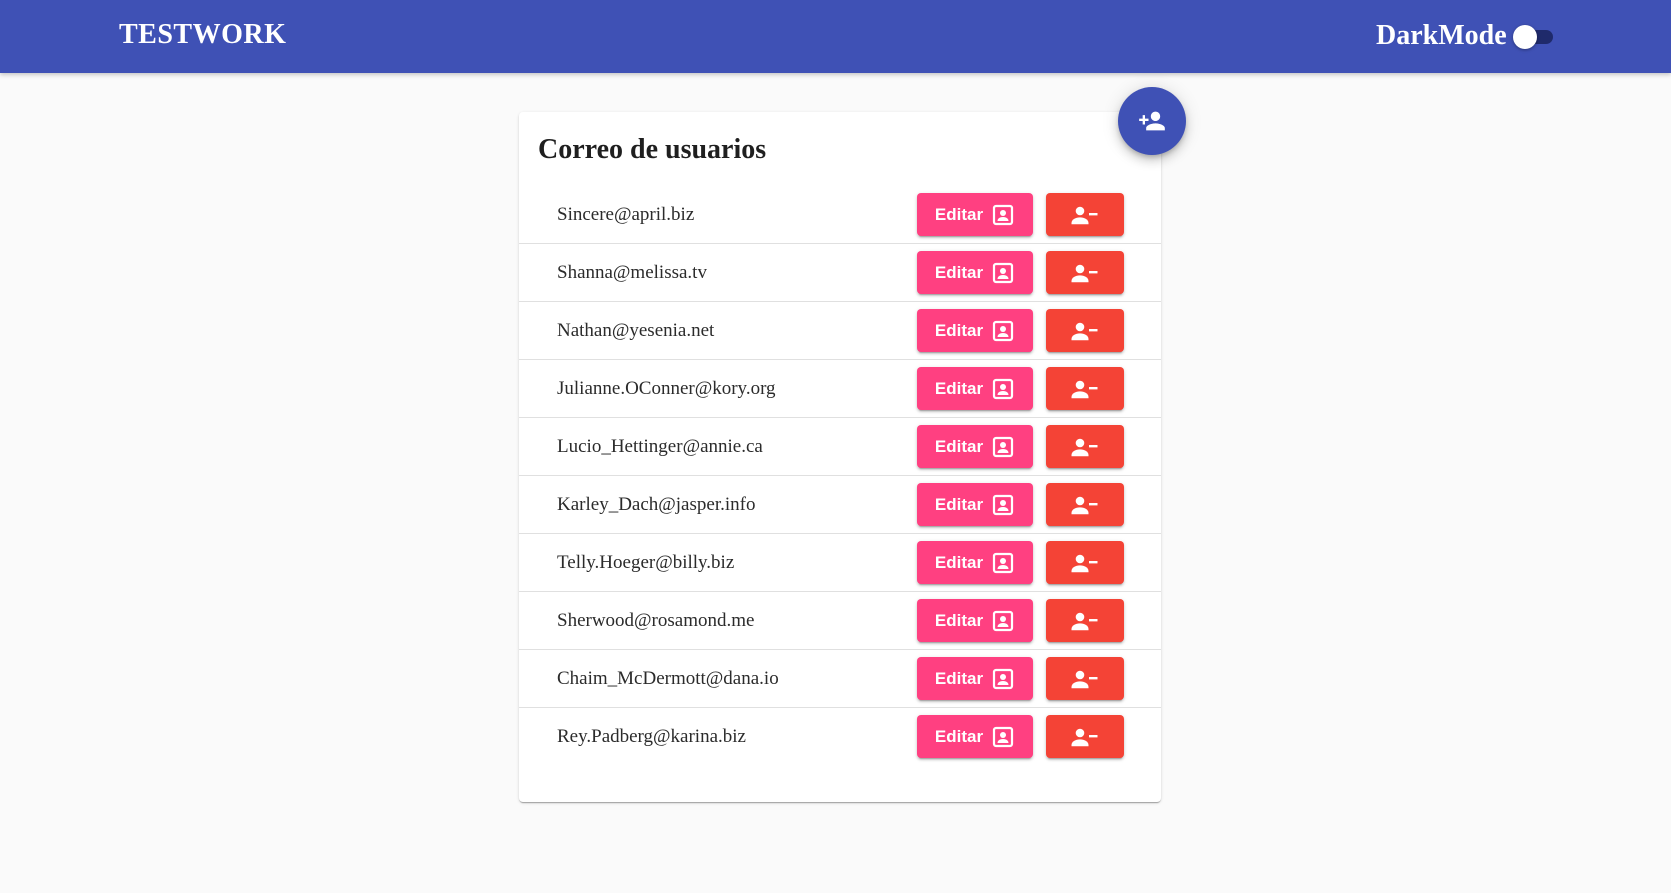 This screenshot has width=1671, height=893. I want to click on user-email: Nathan@yesenia.net, so click(636, 330).